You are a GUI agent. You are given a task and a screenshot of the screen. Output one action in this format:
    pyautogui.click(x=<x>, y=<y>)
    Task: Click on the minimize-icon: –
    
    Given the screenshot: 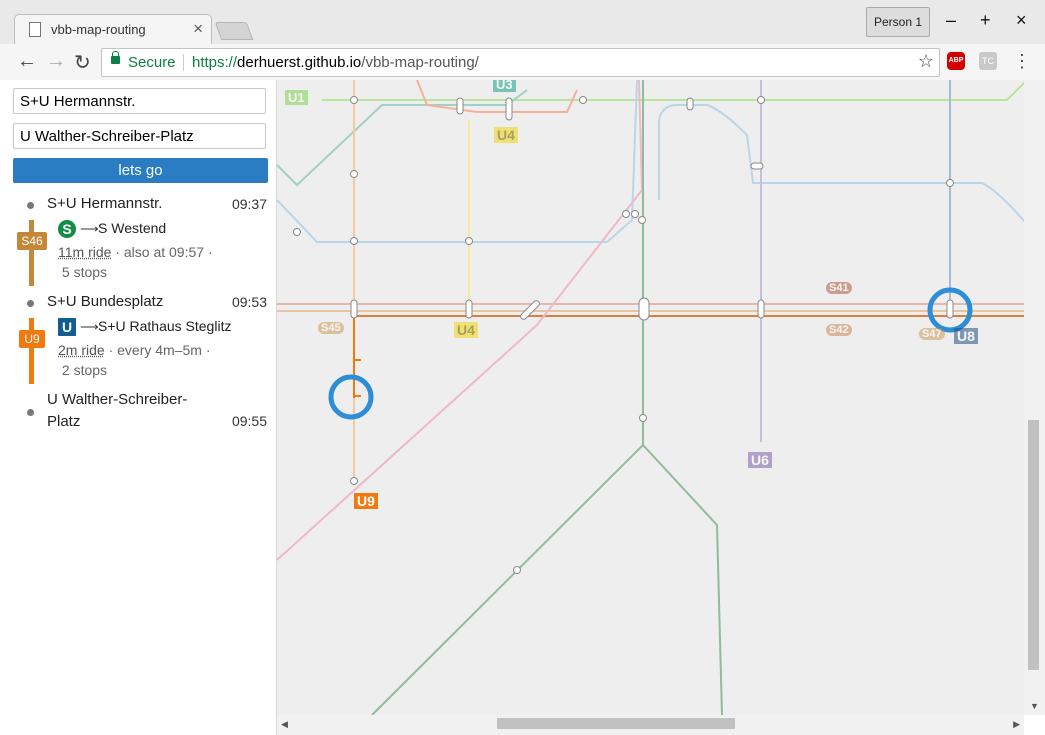 What is the action you would take?
    pyautogui.click(x=951, y=20)
    